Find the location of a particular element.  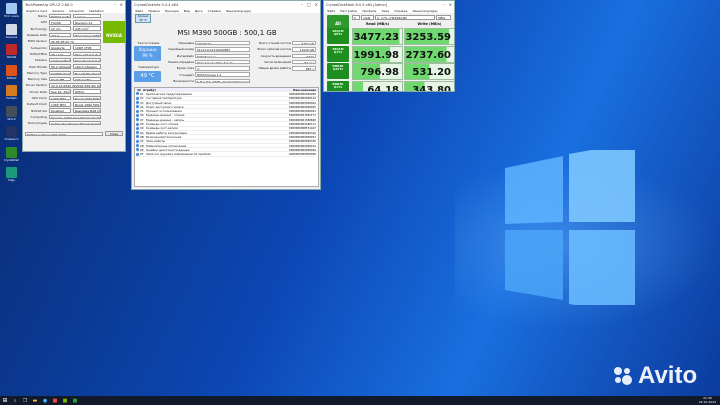

desktop-icon: FurMark is located at coordinates (11, 92).